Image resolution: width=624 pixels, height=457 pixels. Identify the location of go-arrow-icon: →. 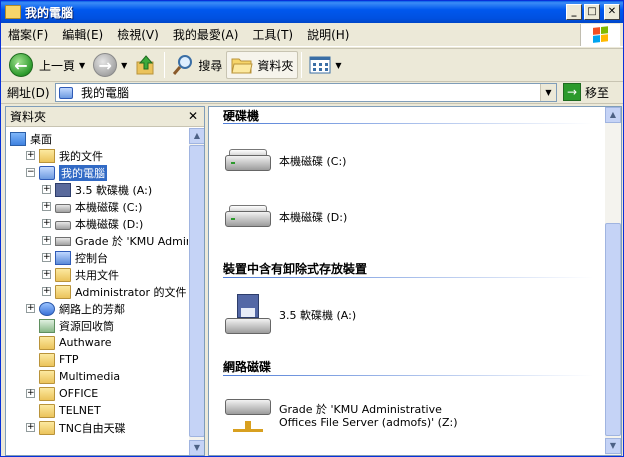
(572, 92).